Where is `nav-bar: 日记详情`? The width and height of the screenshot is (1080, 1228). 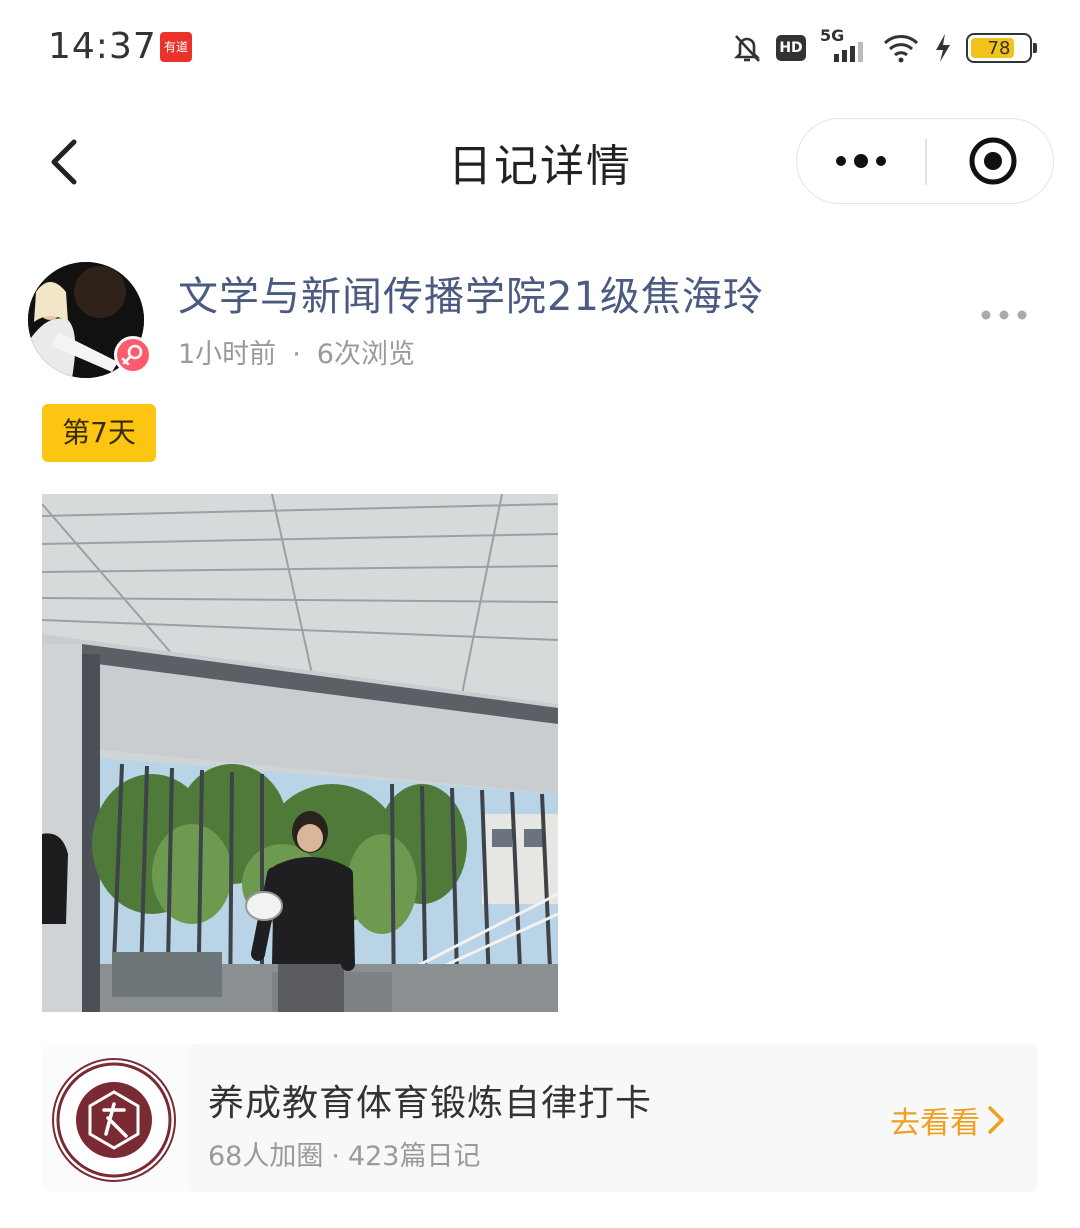 nav-bar: 日记详情 is located at coordinates (540, 160).